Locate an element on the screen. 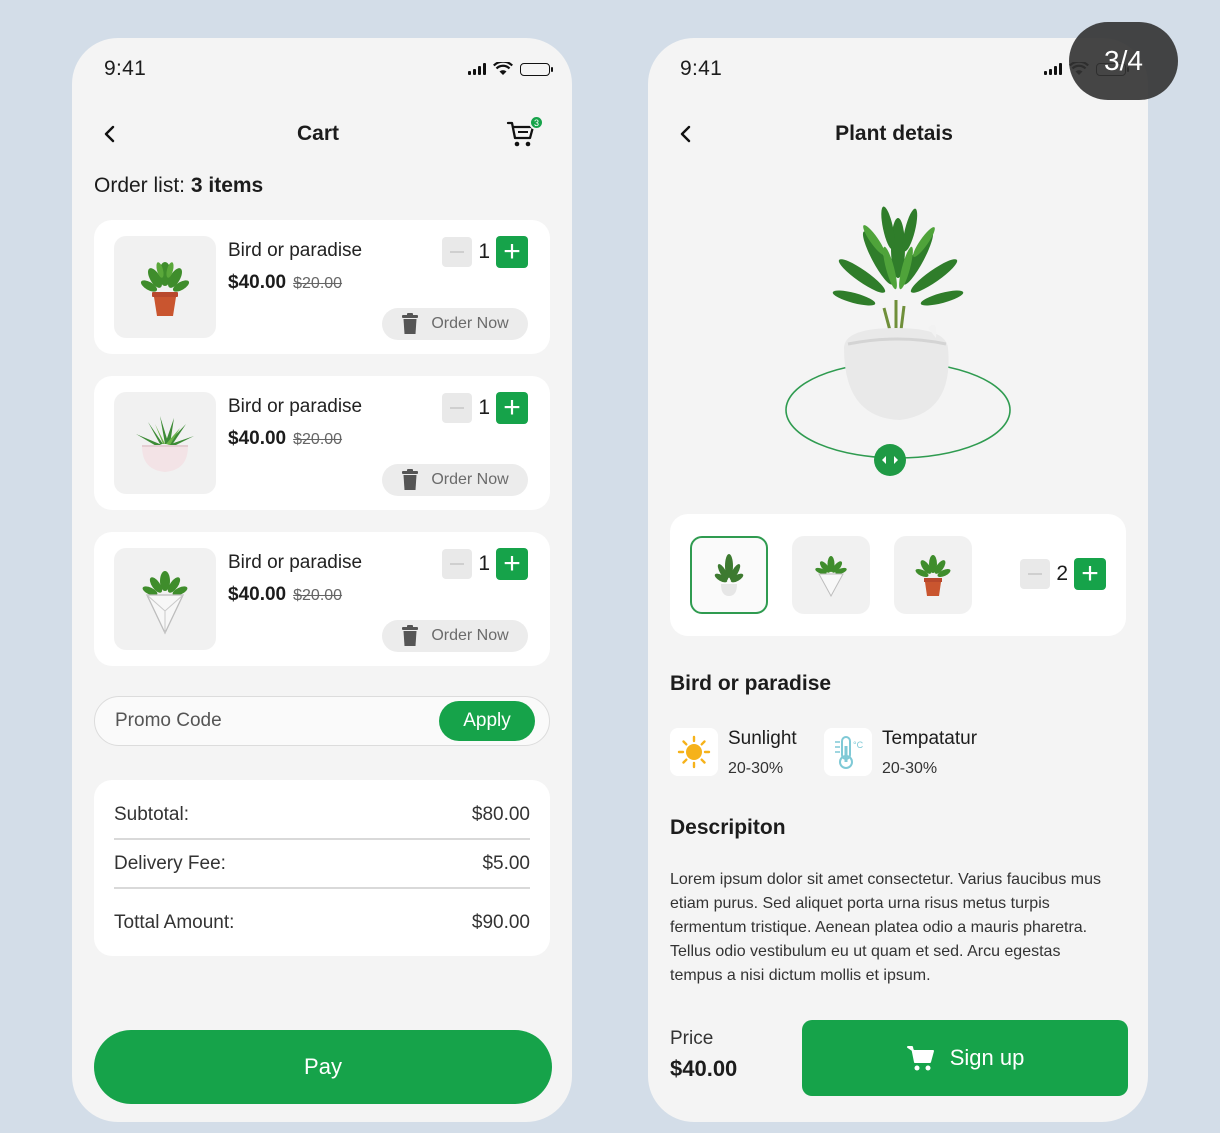 The width and height of the screenshot is (1220, 1133). description-title: Descripiton is located at coordinates (728, 827).